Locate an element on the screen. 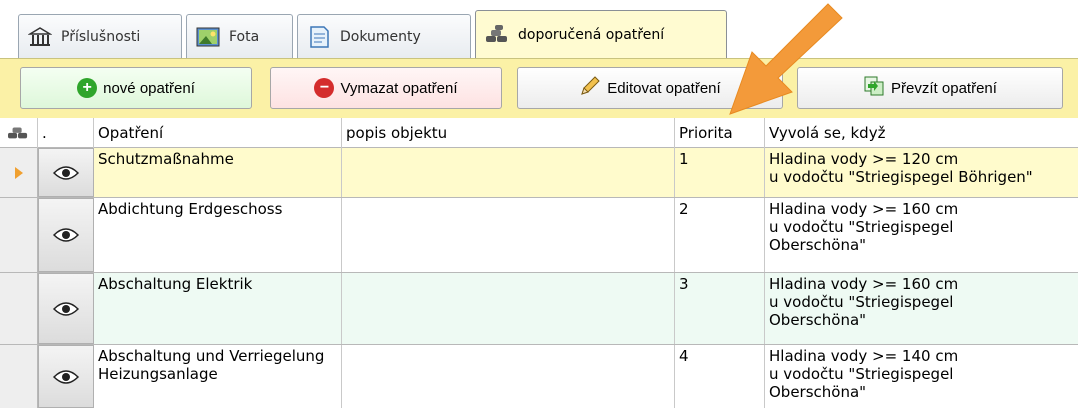 The image size is (1078, 408). minus-icon: − is located at coordinates (324, 88).